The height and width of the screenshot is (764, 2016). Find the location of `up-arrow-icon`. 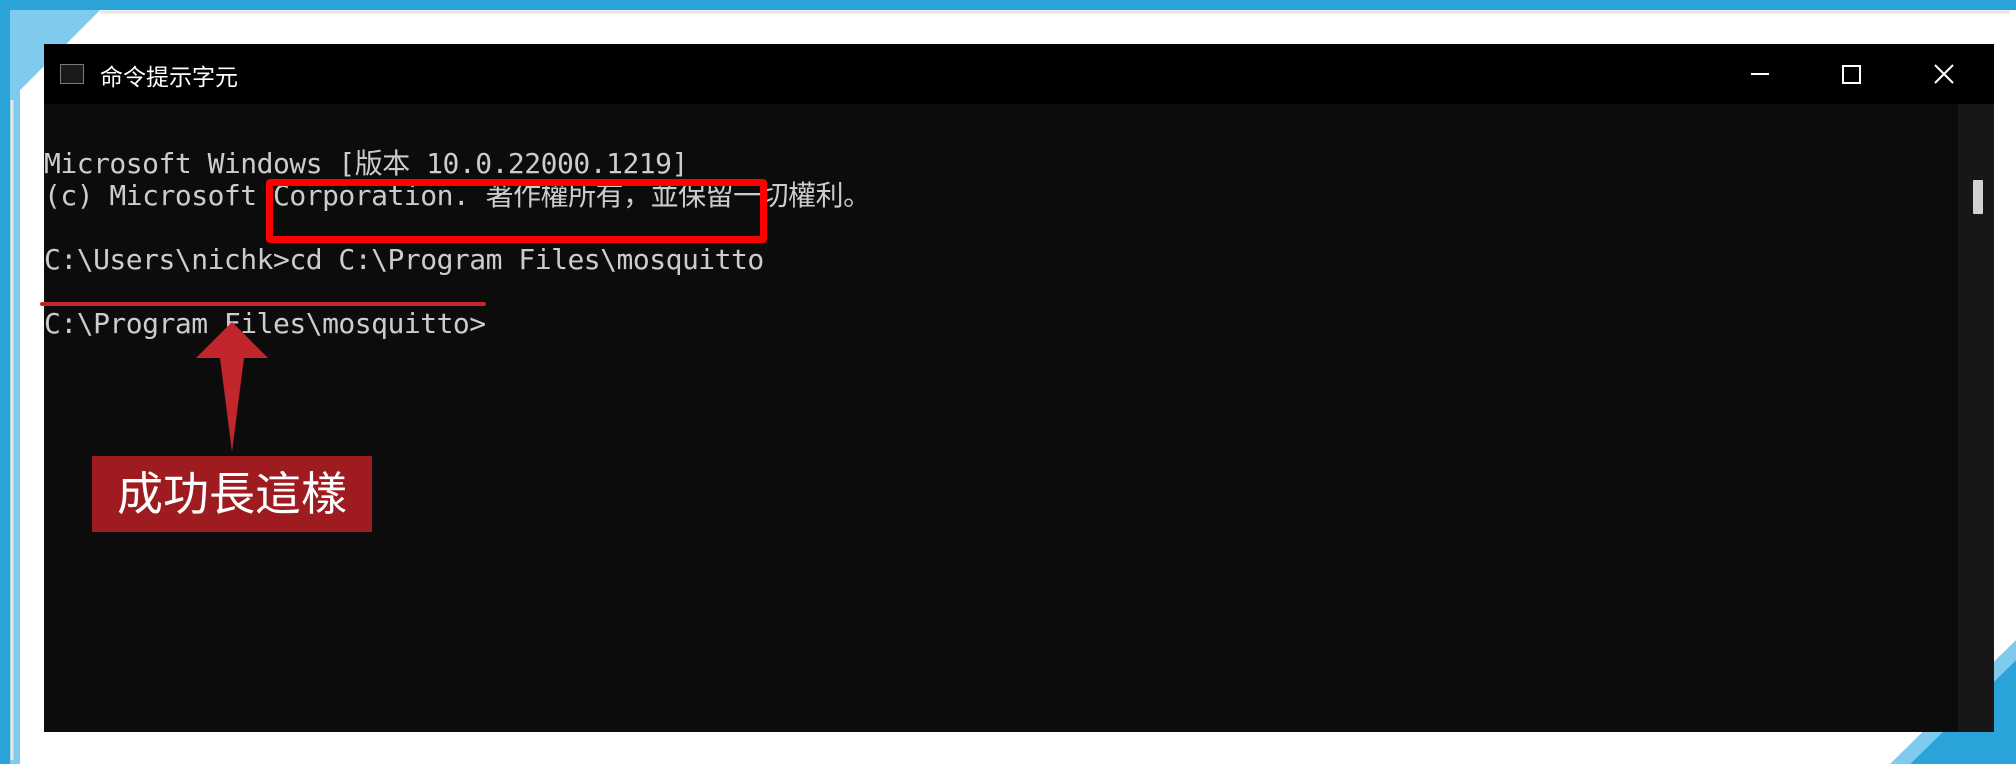

up-arrow-icon is located at coordinates (232, 387).